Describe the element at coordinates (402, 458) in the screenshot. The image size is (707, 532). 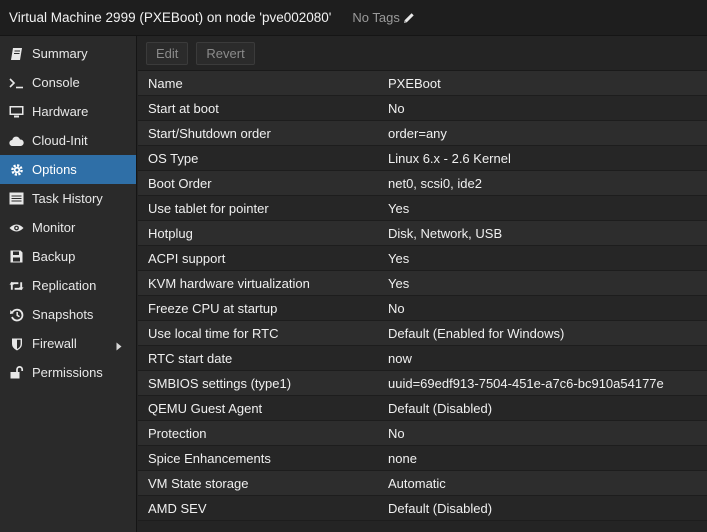
I see `option-value: none` at that location.